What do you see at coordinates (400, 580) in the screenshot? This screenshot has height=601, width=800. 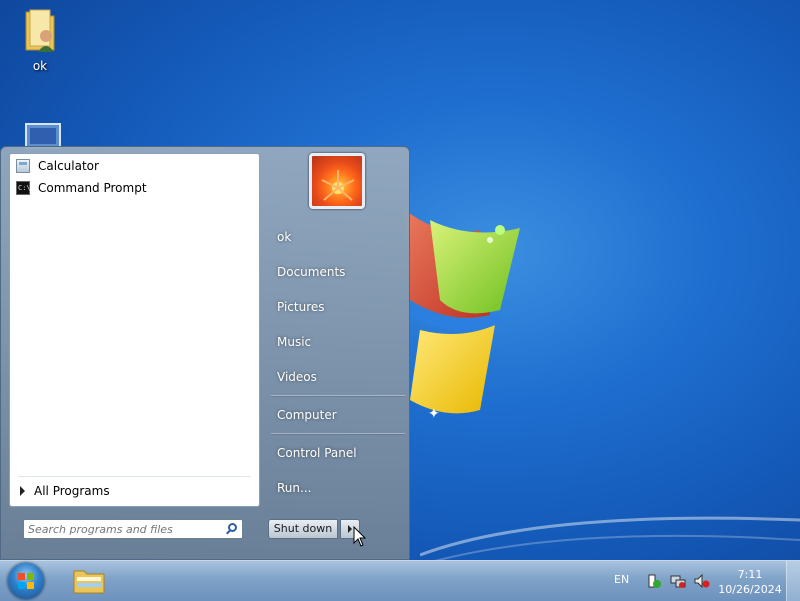 I see `taskbar: EN 7:11 10/26/2024` at bounding box center [400, 580].